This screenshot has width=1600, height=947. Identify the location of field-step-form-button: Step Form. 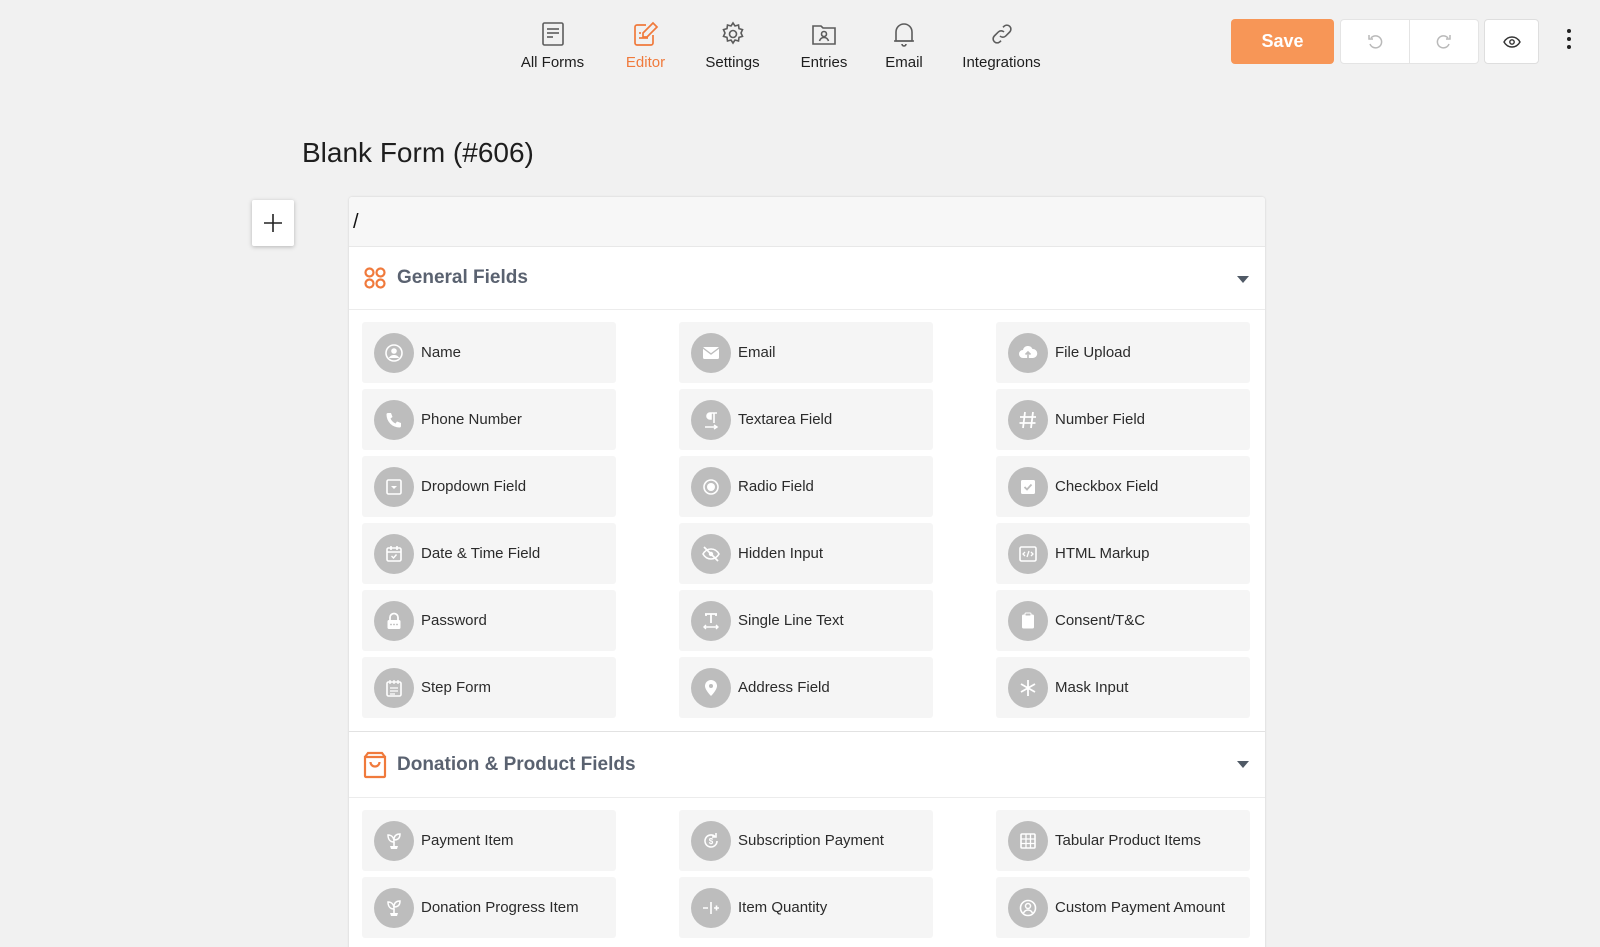
(489, 687).